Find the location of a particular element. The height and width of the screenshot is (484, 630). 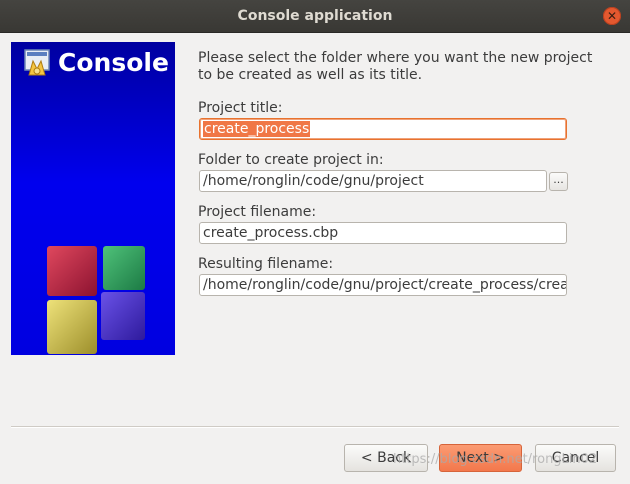

folder-input: /home/ronglin/code/gnu/project is located at coordinates (373, 181).